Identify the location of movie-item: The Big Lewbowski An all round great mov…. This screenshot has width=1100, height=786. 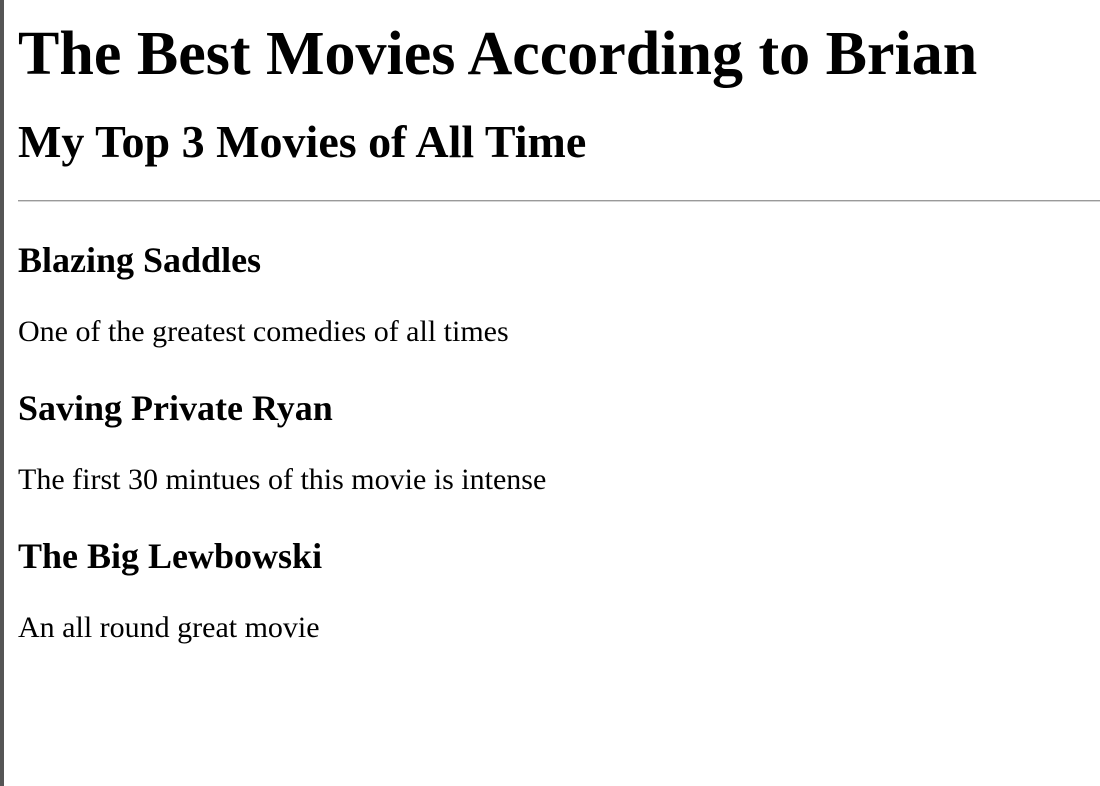
(559, 590).